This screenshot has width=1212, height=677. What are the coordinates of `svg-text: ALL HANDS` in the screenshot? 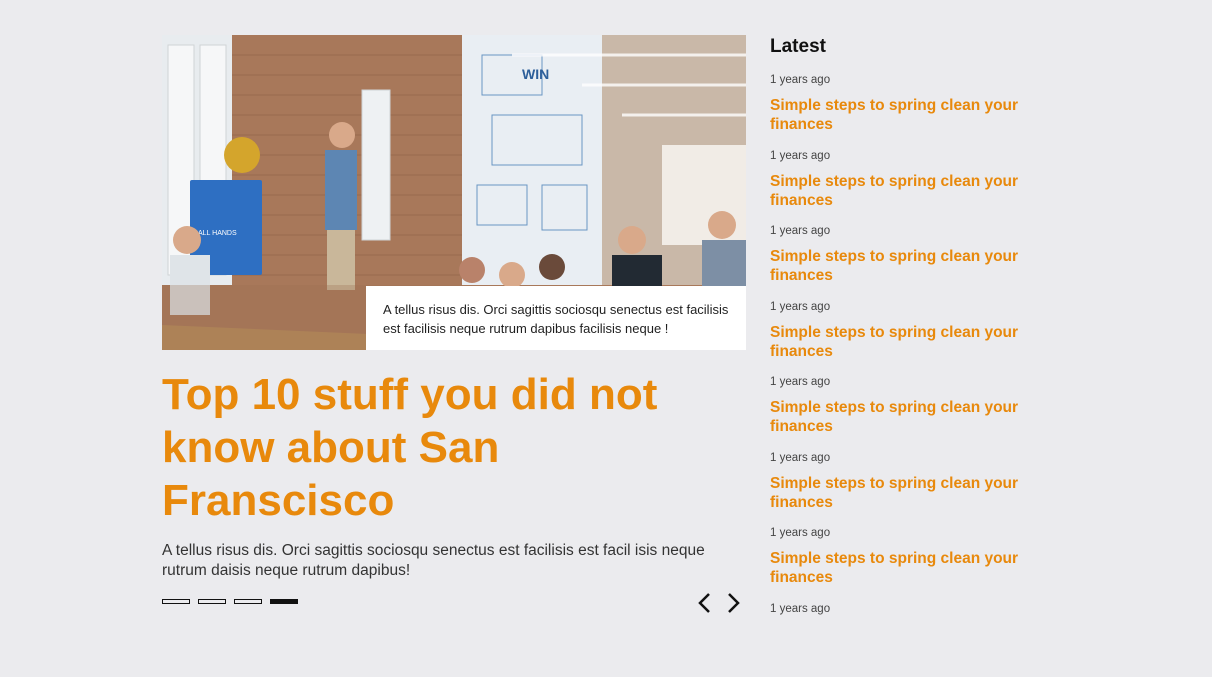 It's located at (217, 233).